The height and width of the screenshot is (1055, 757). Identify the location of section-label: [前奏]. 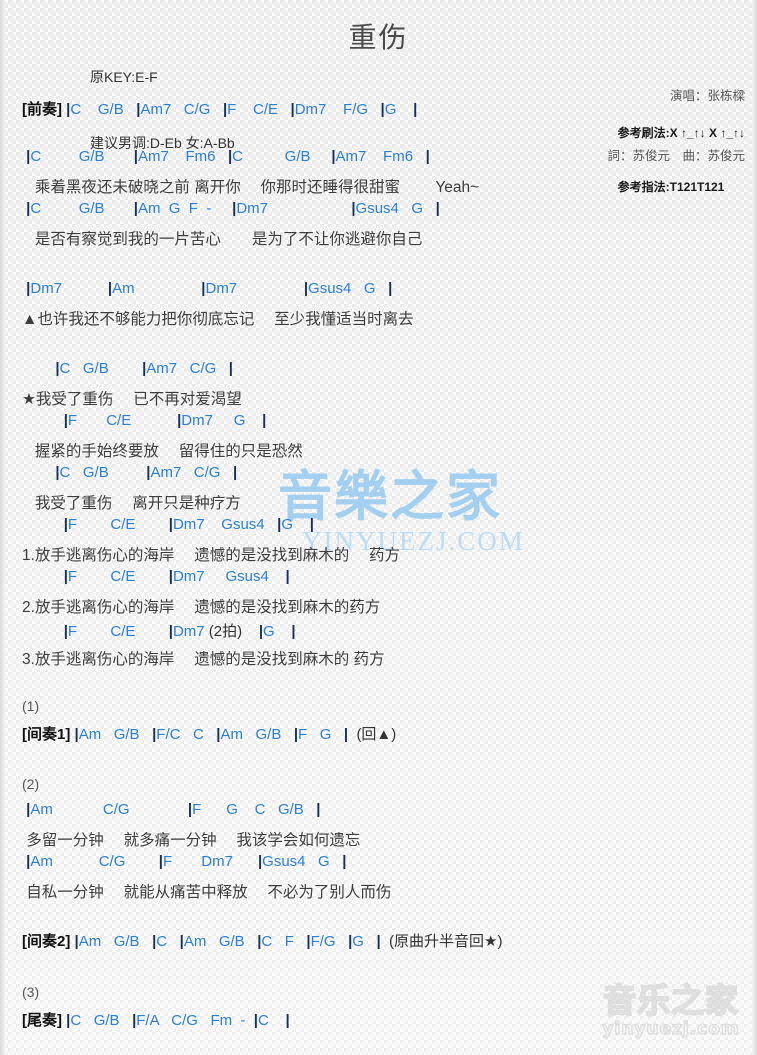
(42, 109).